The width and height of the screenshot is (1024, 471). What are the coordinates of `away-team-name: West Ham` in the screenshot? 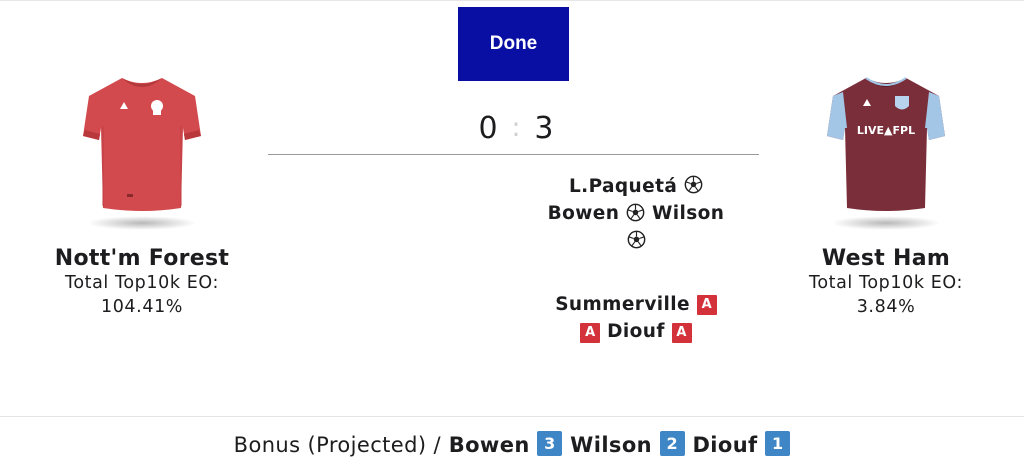 It's located at (886, 258).